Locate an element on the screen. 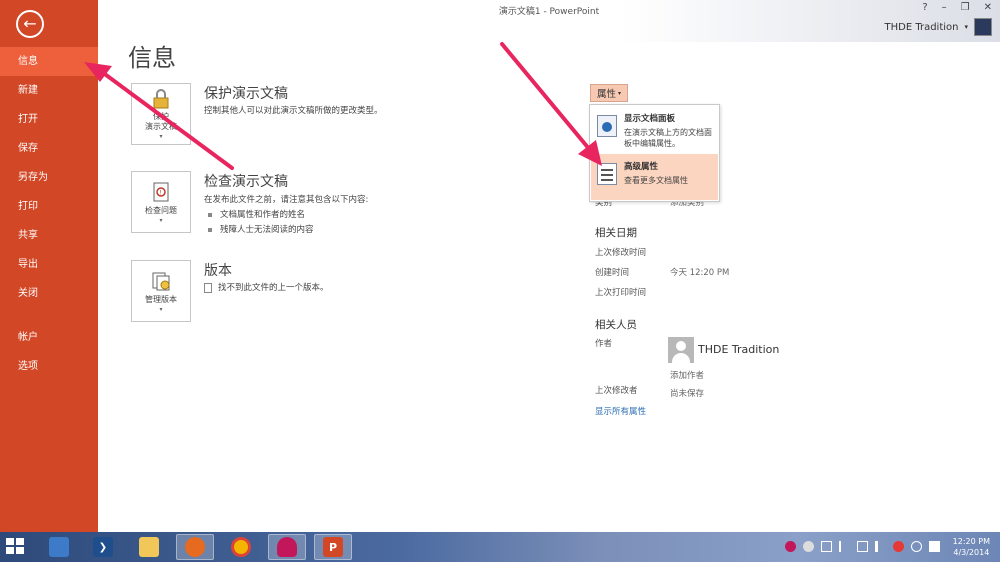 The width and height of the screenshot is (1000, 562). tray-app-icon is located at coordinates (790, 546).